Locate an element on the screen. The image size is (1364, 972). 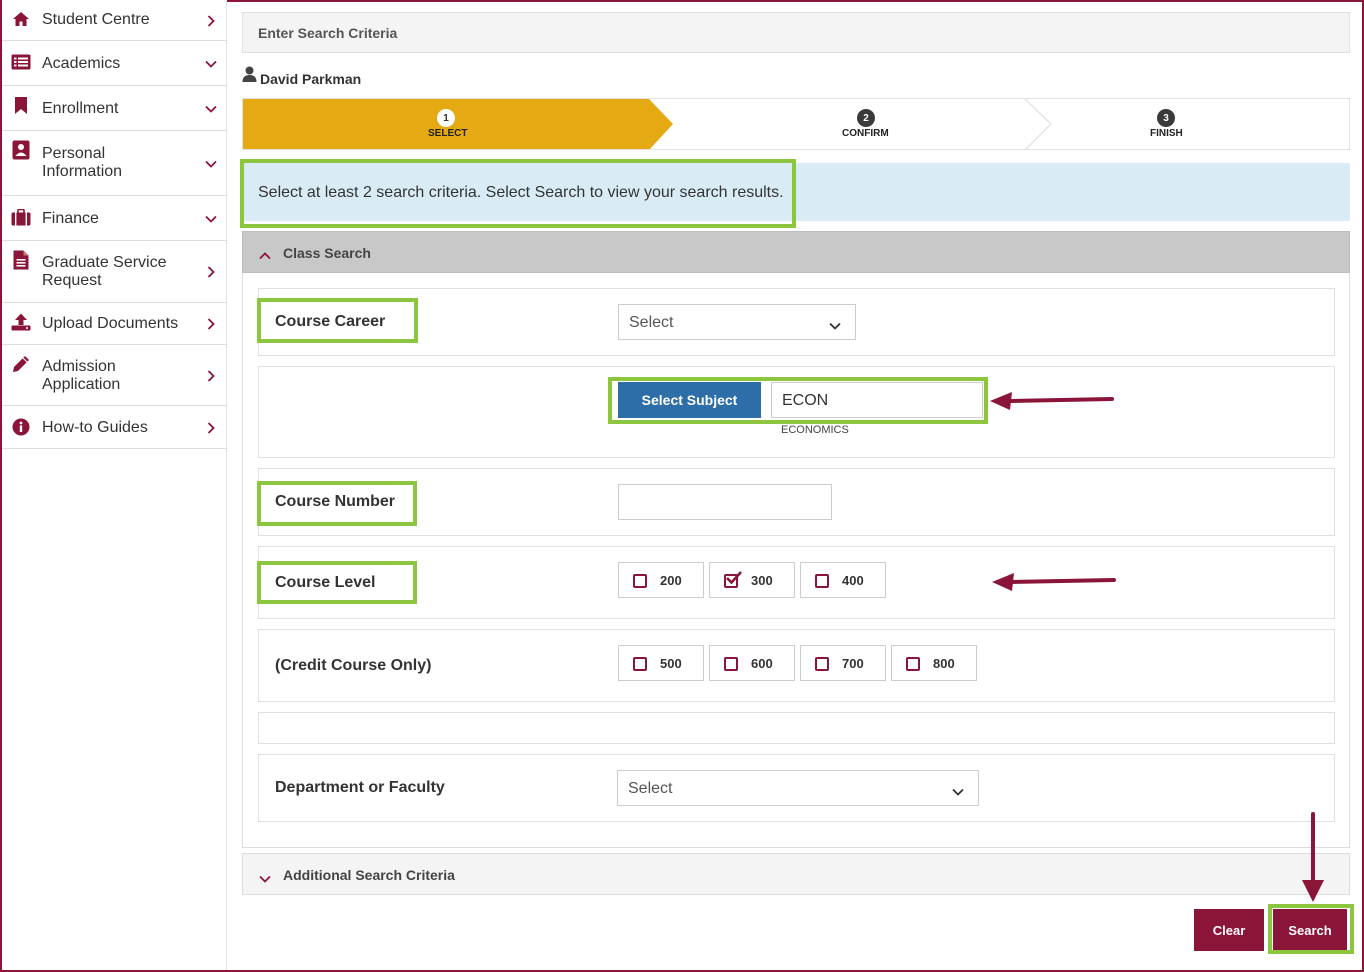
department-row: Department or Faculty Select is located at coordinates (796, 788).